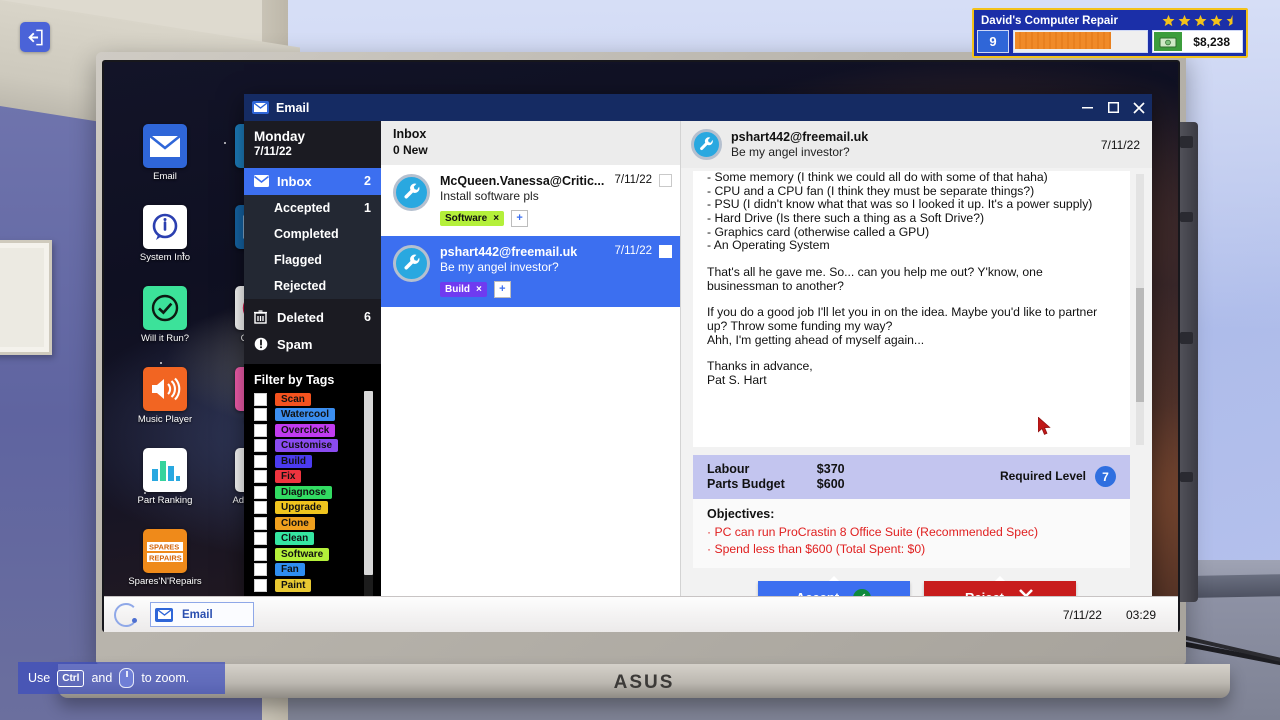  I want to click on trash-icon, so click(262, 317).